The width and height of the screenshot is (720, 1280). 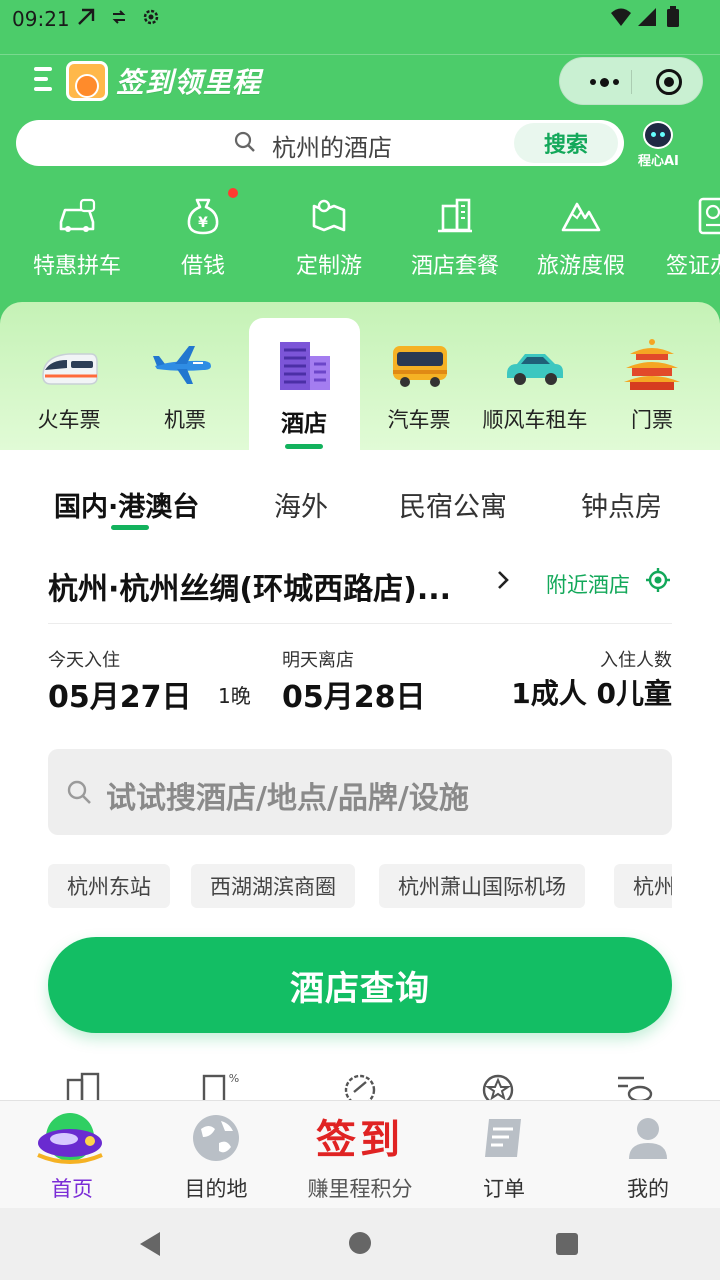 What do you see at coordinates (360, 985) in the screenshot?
I see `hotel-query-button: 酒店查询` at bounding box center [360, 985].